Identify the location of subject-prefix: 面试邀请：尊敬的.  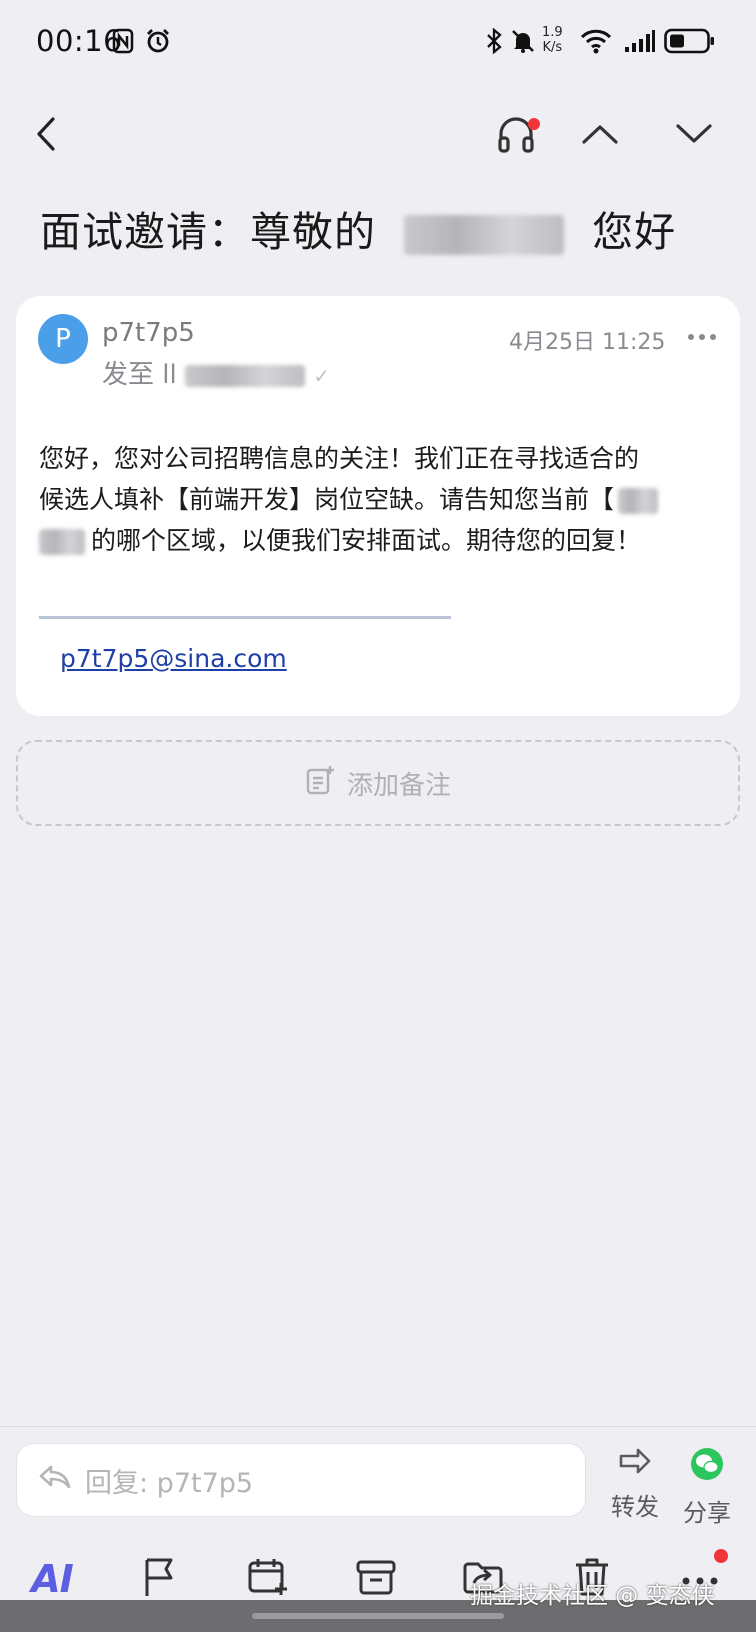
(208, 232).